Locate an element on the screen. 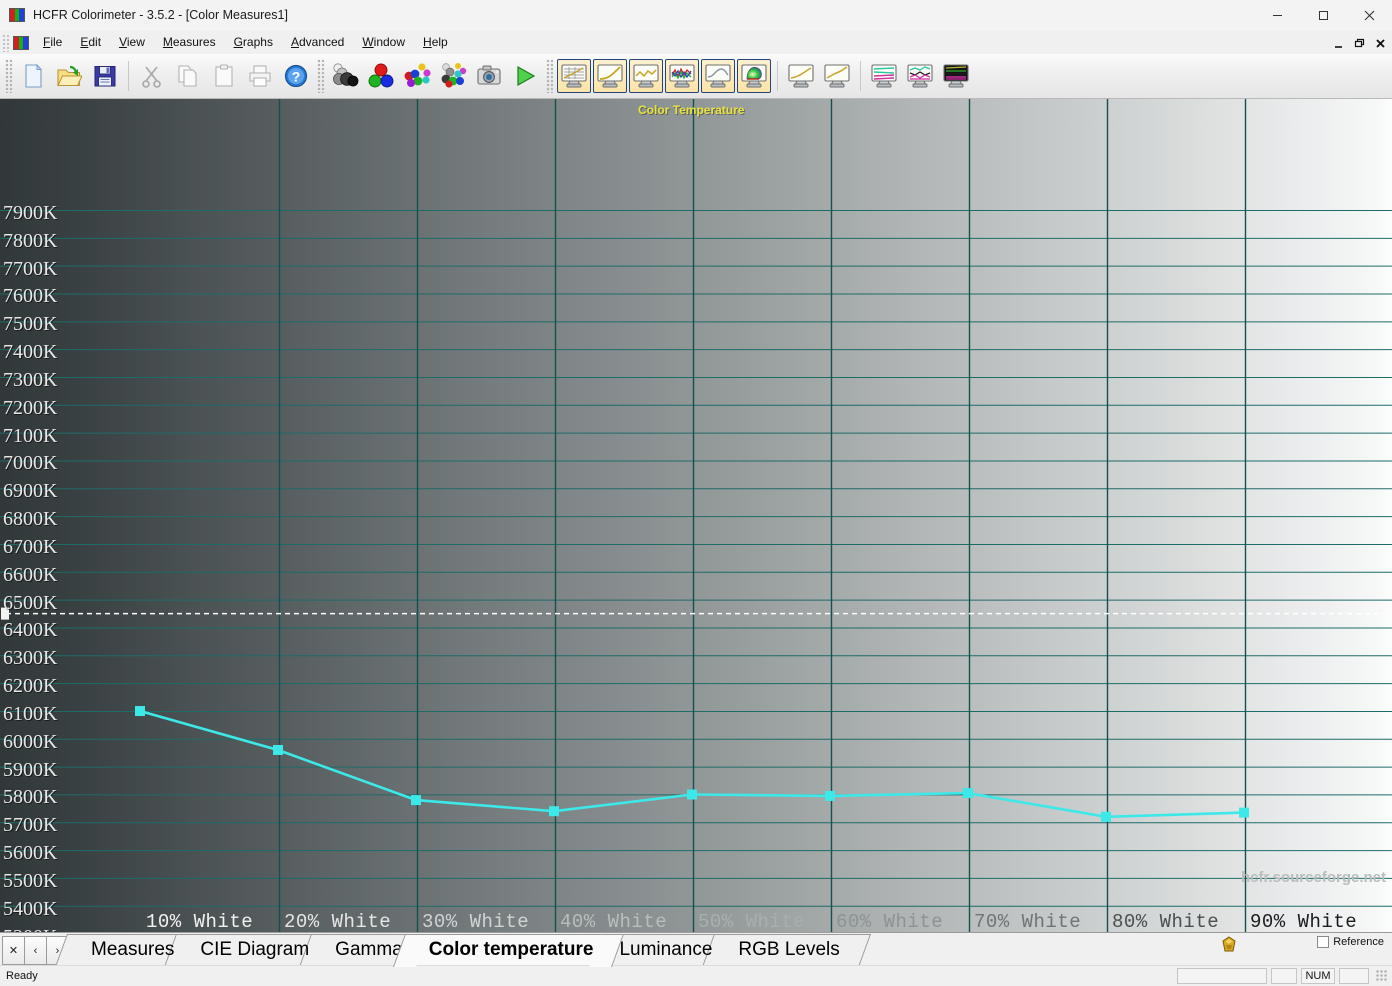 The image size is (1392, 986). paste-clipboard-icon is located at coordinates (224, 76).